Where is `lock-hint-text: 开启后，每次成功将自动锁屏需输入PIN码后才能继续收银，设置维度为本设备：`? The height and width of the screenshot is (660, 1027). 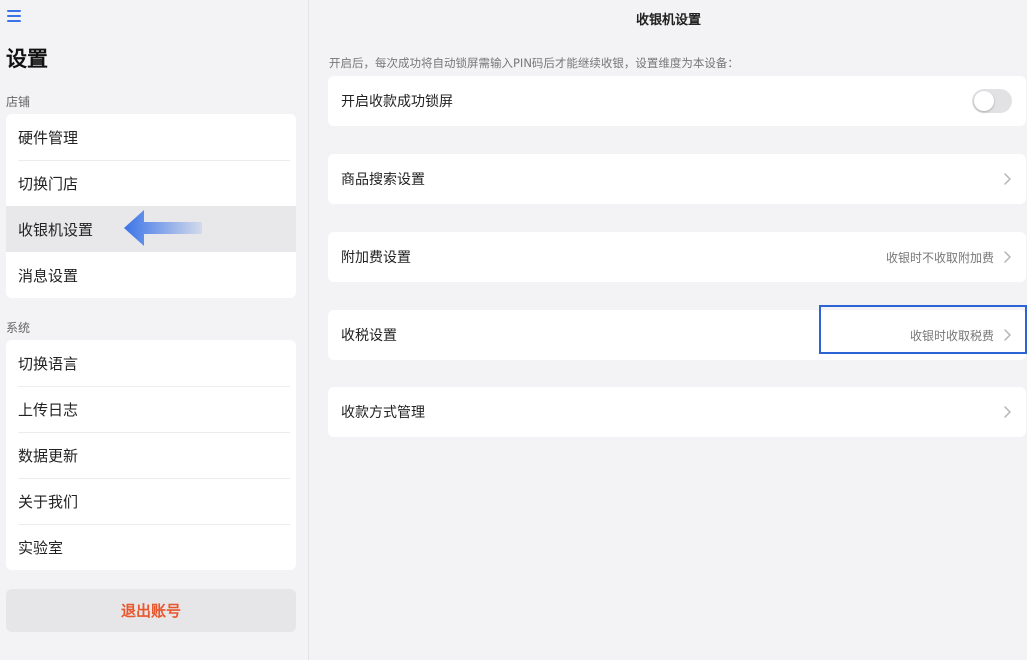 lock-hint-text: 开启后，每次成功将自动锁屏需输入PIN码后才能继续收银，设置维度为本设备： is located at coordinates (534, 63).